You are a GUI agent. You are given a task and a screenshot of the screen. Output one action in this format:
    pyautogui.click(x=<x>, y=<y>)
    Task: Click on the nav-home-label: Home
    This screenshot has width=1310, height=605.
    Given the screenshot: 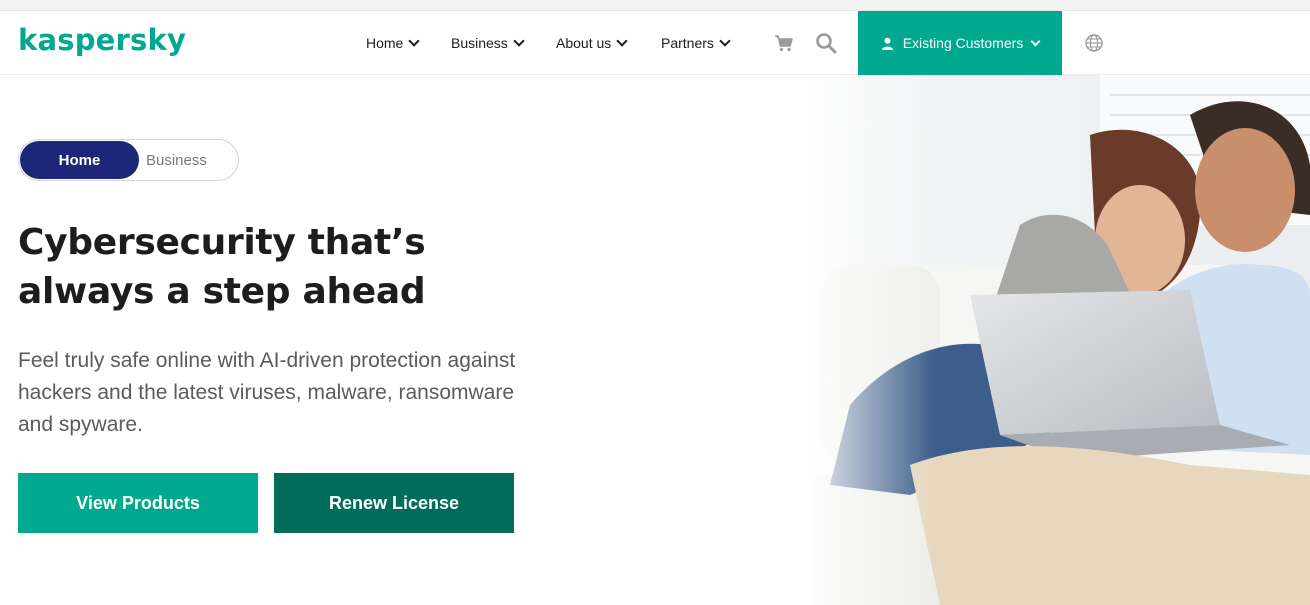 What is the action you would take?
    pyautogui.click(x=385, y=43)
    